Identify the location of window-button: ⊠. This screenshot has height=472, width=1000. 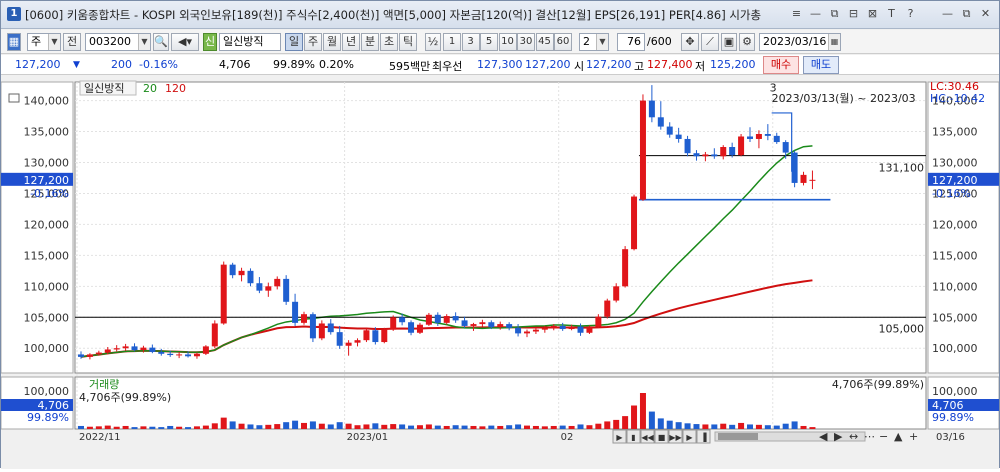
(872, 13).